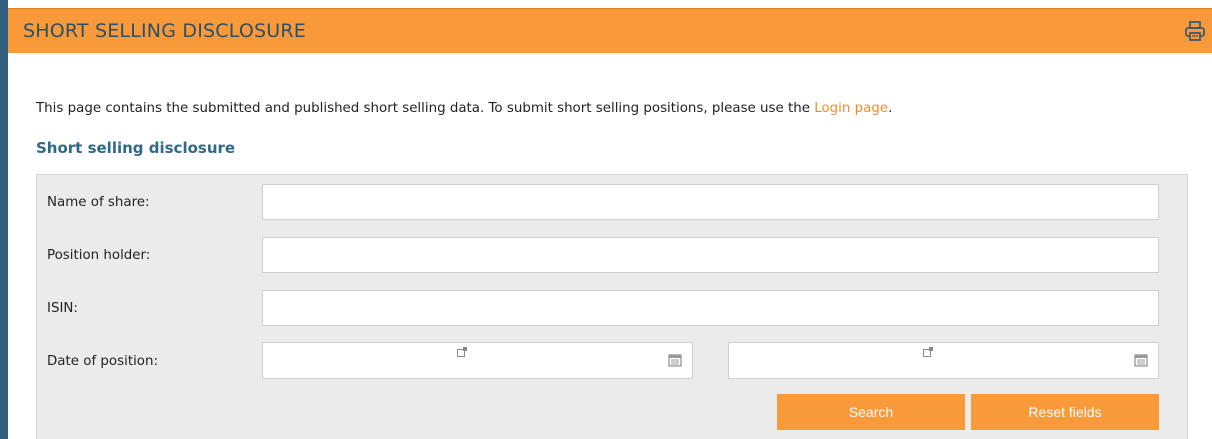  I want to click on name-of-share-label: Name of share:, so click(98, 202).